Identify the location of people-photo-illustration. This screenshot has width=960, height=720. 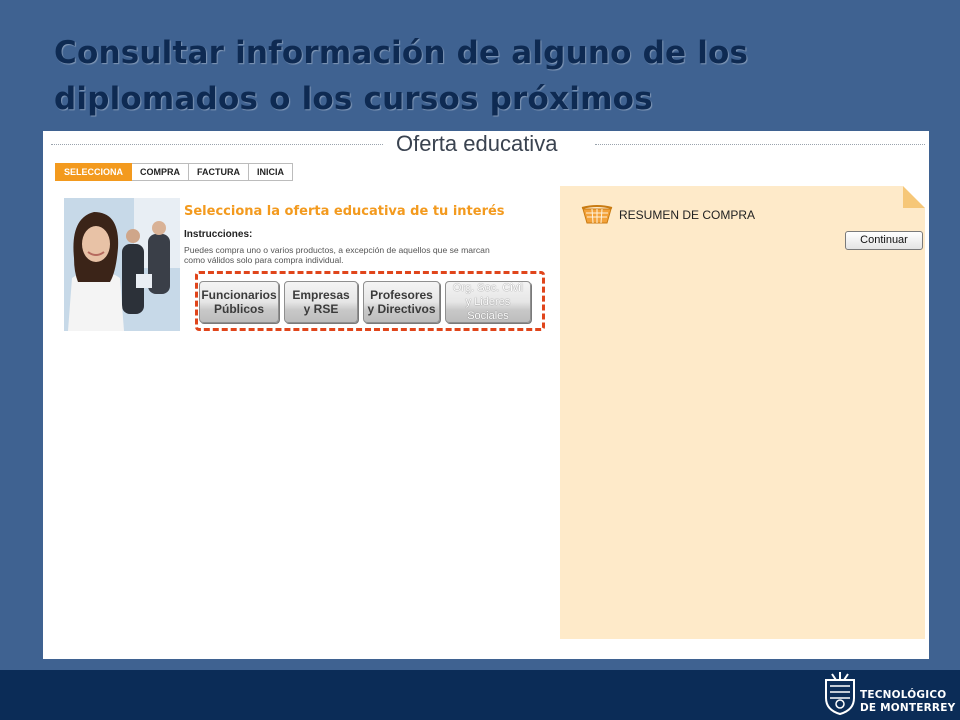
(122, 264).